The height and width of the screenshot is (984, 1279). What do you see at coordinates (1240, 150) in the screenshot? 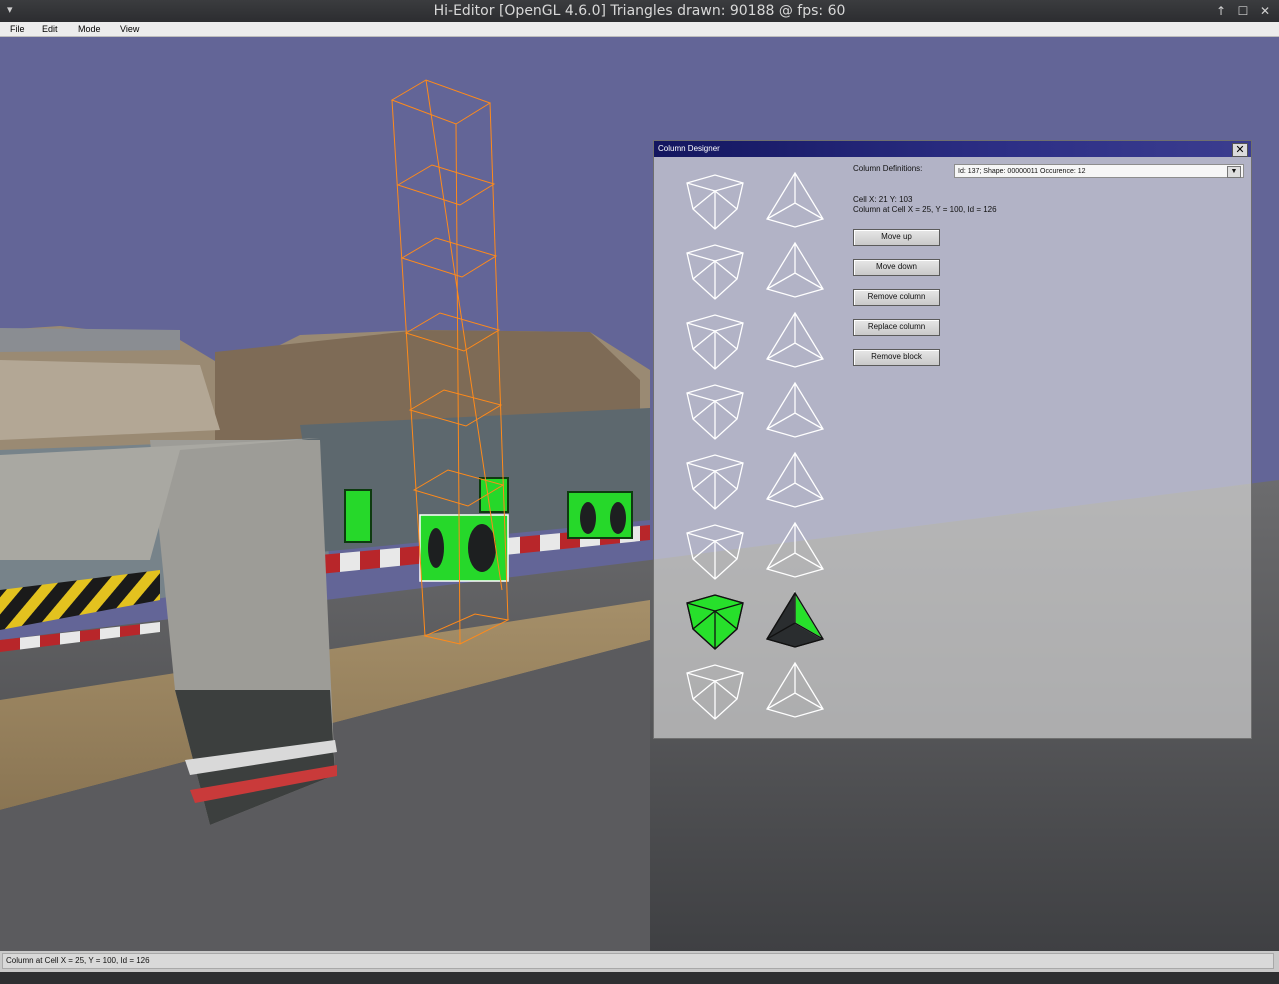
I see `dialog-close-button: ✕` at bounding box center [1240, 150].